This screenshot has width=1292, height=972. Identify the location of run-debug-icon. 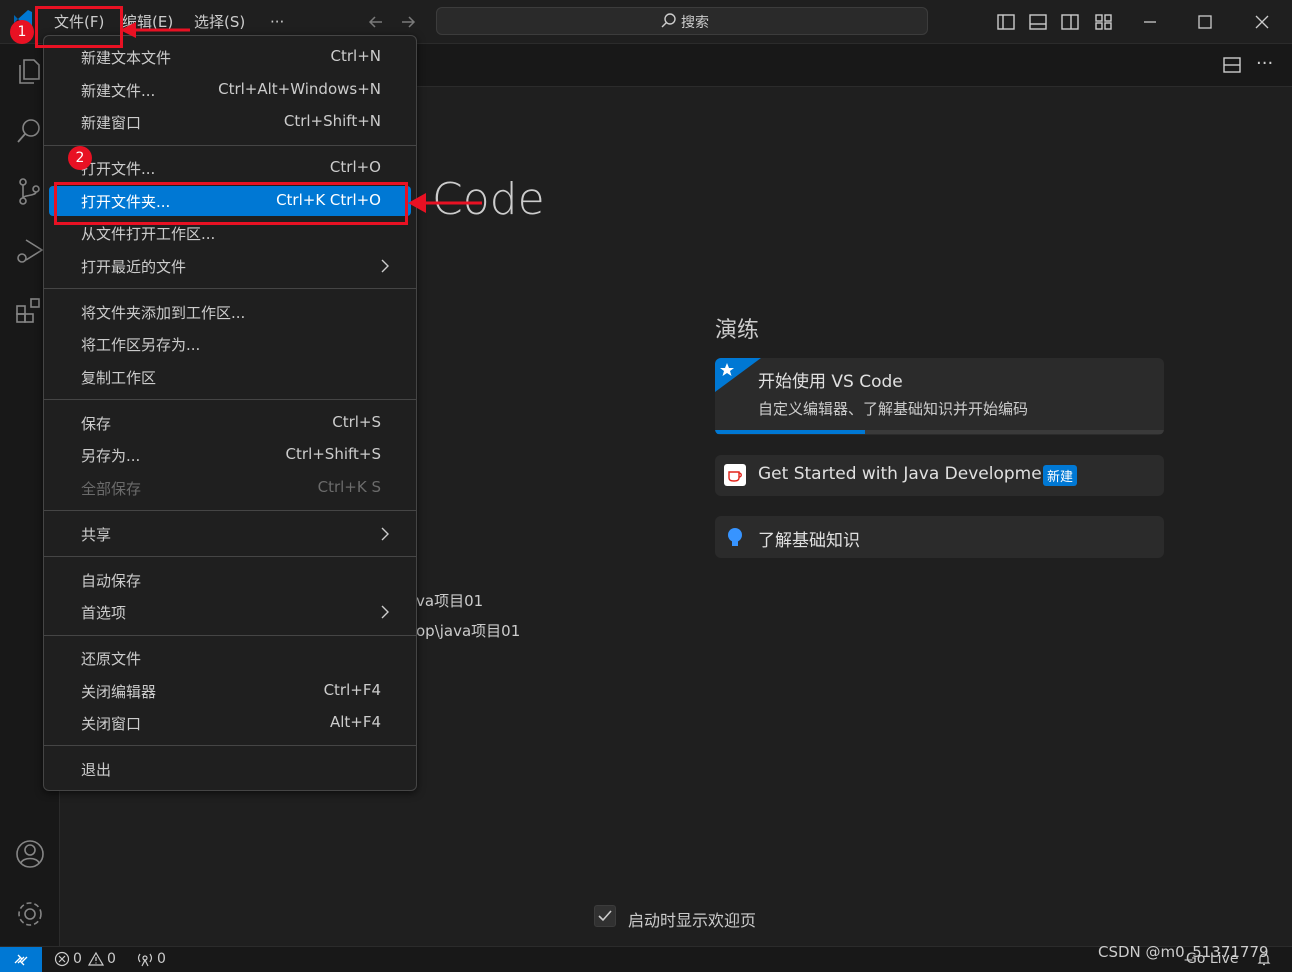
(29, 253).